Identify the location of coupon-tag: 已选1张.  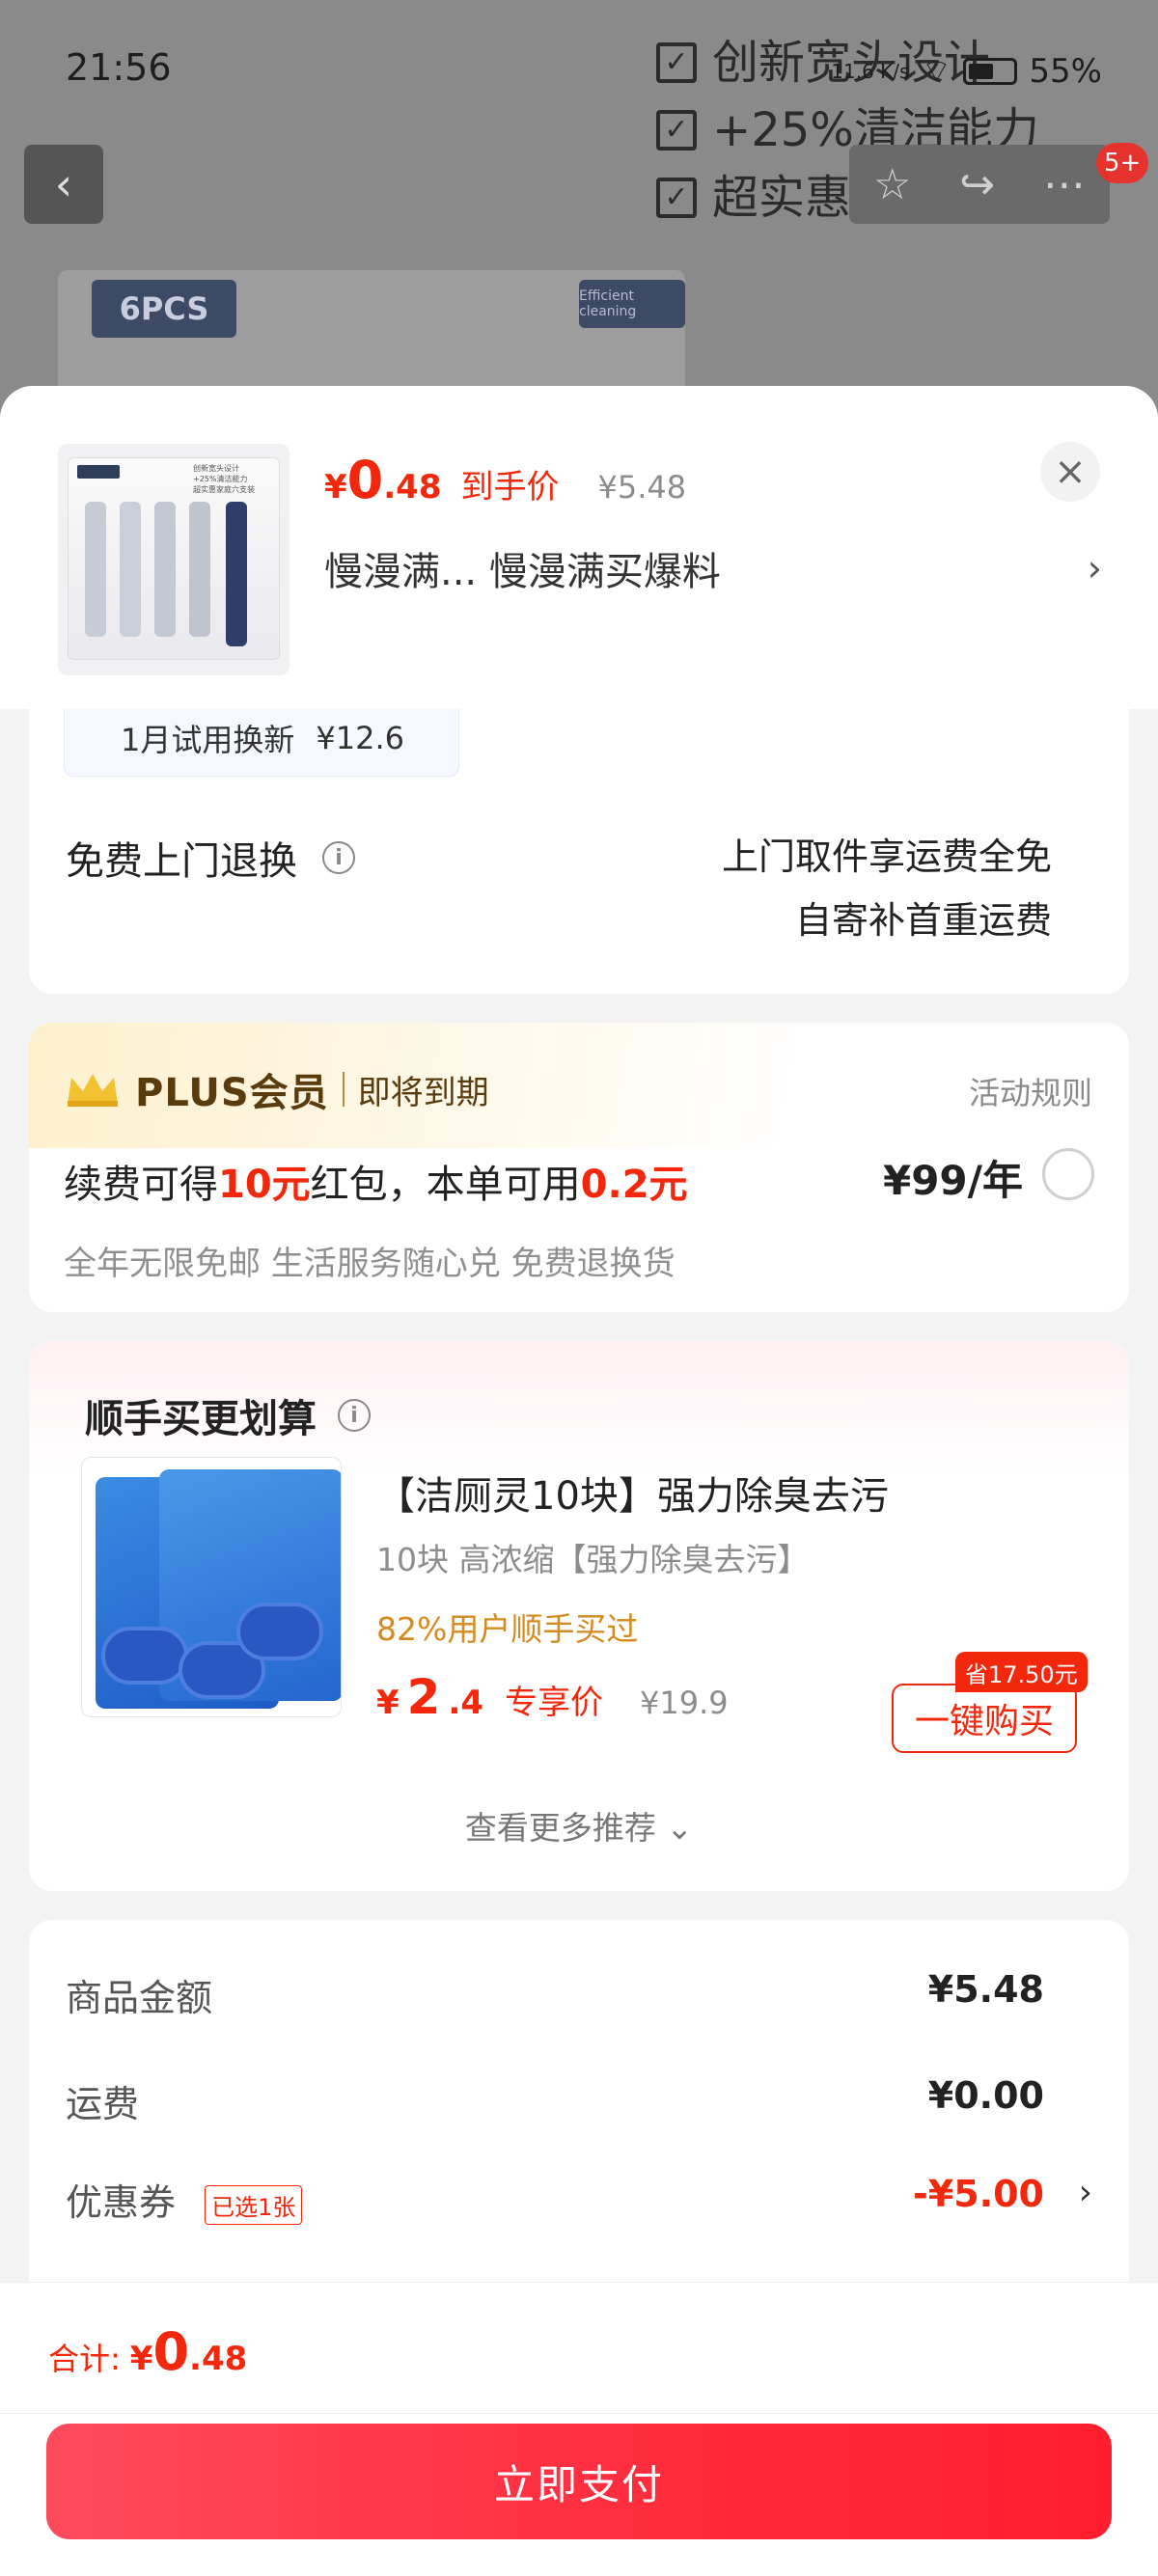
(254, 2205).